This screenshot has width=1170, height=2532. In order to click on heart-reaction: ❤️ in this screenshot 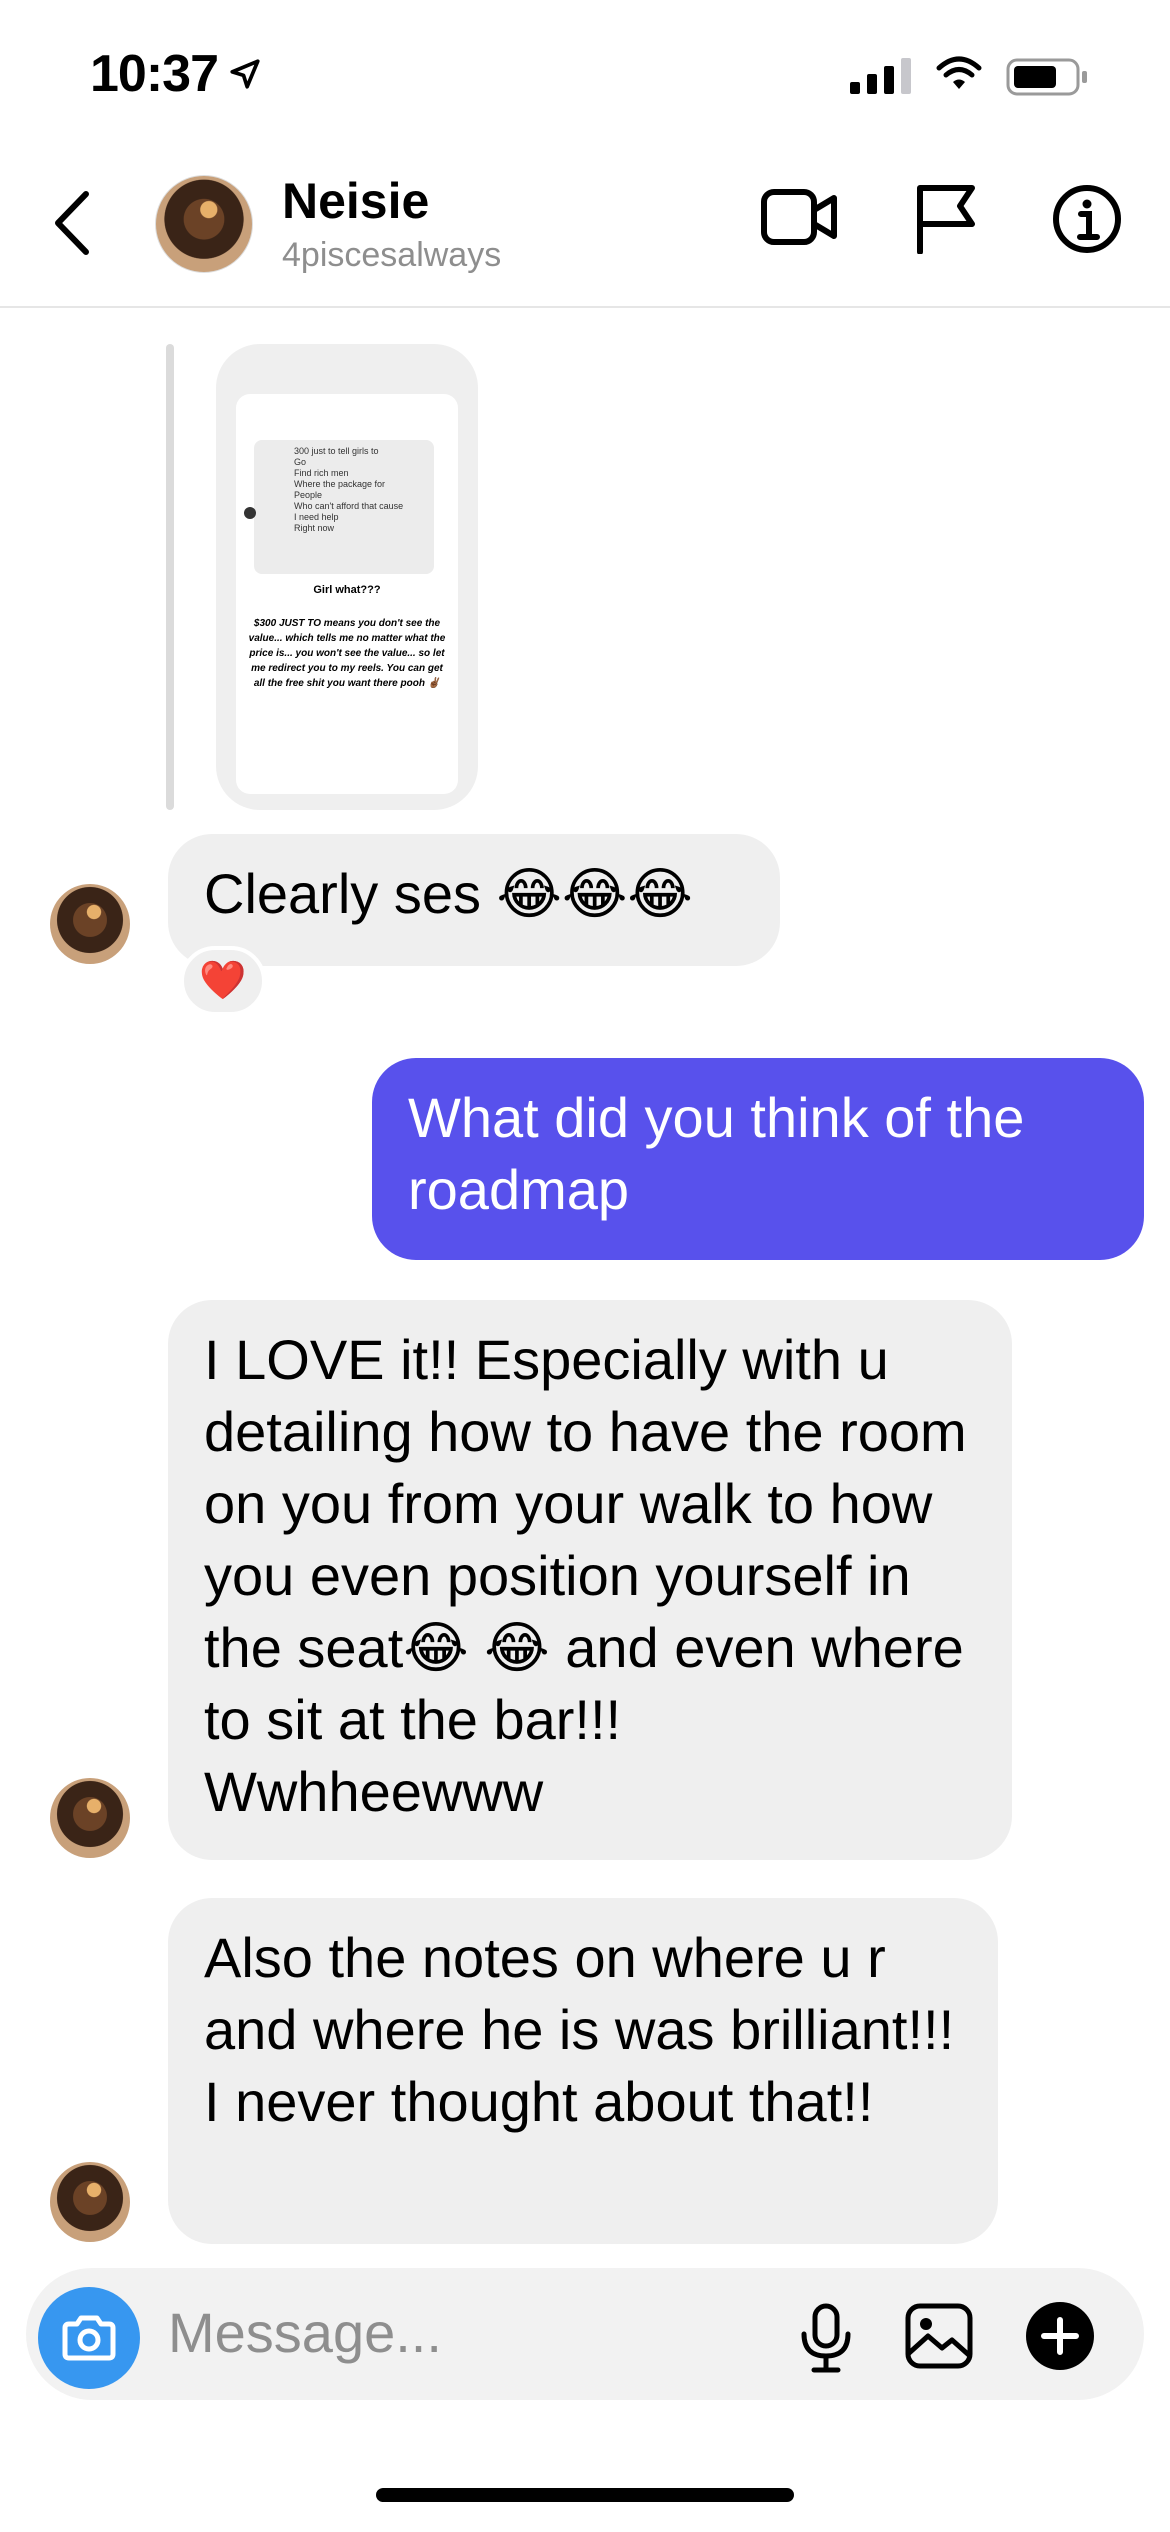, I will do `click(223, 981)`.